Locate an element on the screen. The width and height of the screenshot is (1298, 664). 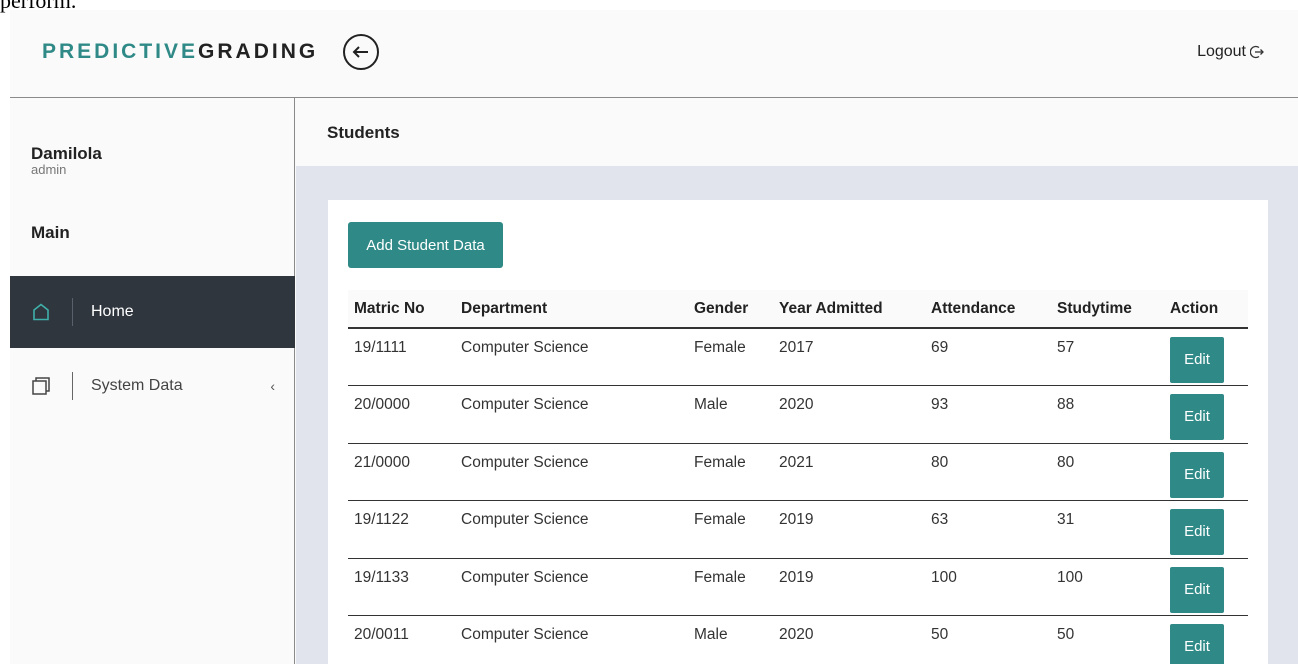
arrow-left-icon is located at coordinates (360, 52).